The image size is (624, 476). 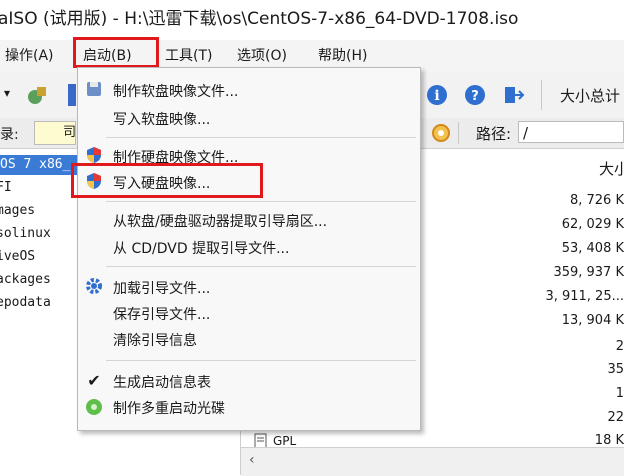 I want to click on size-total-label: 大小总计, so click(x=590, y=96).